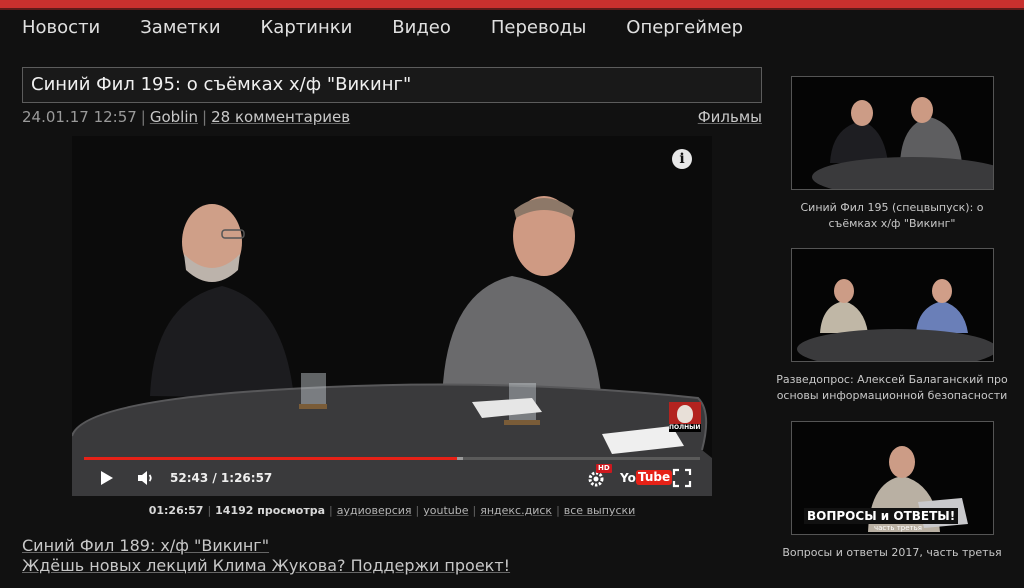 This screenshot has height=588, width=1024. I want to click on play-button, so click(107, 478).